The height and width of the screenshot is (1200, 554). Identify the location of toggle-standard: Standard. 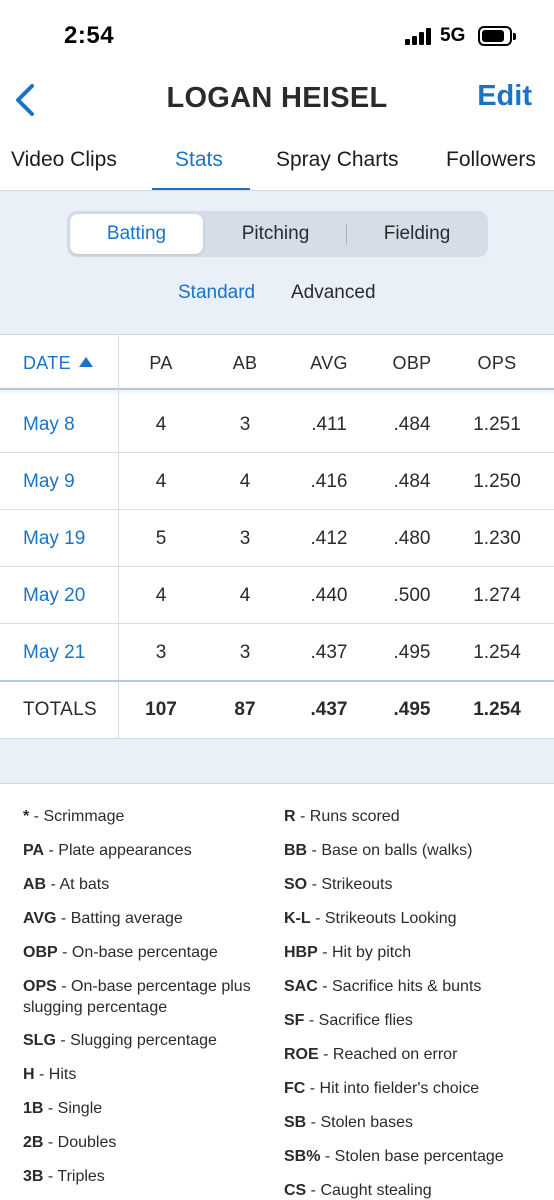
(216, 293).